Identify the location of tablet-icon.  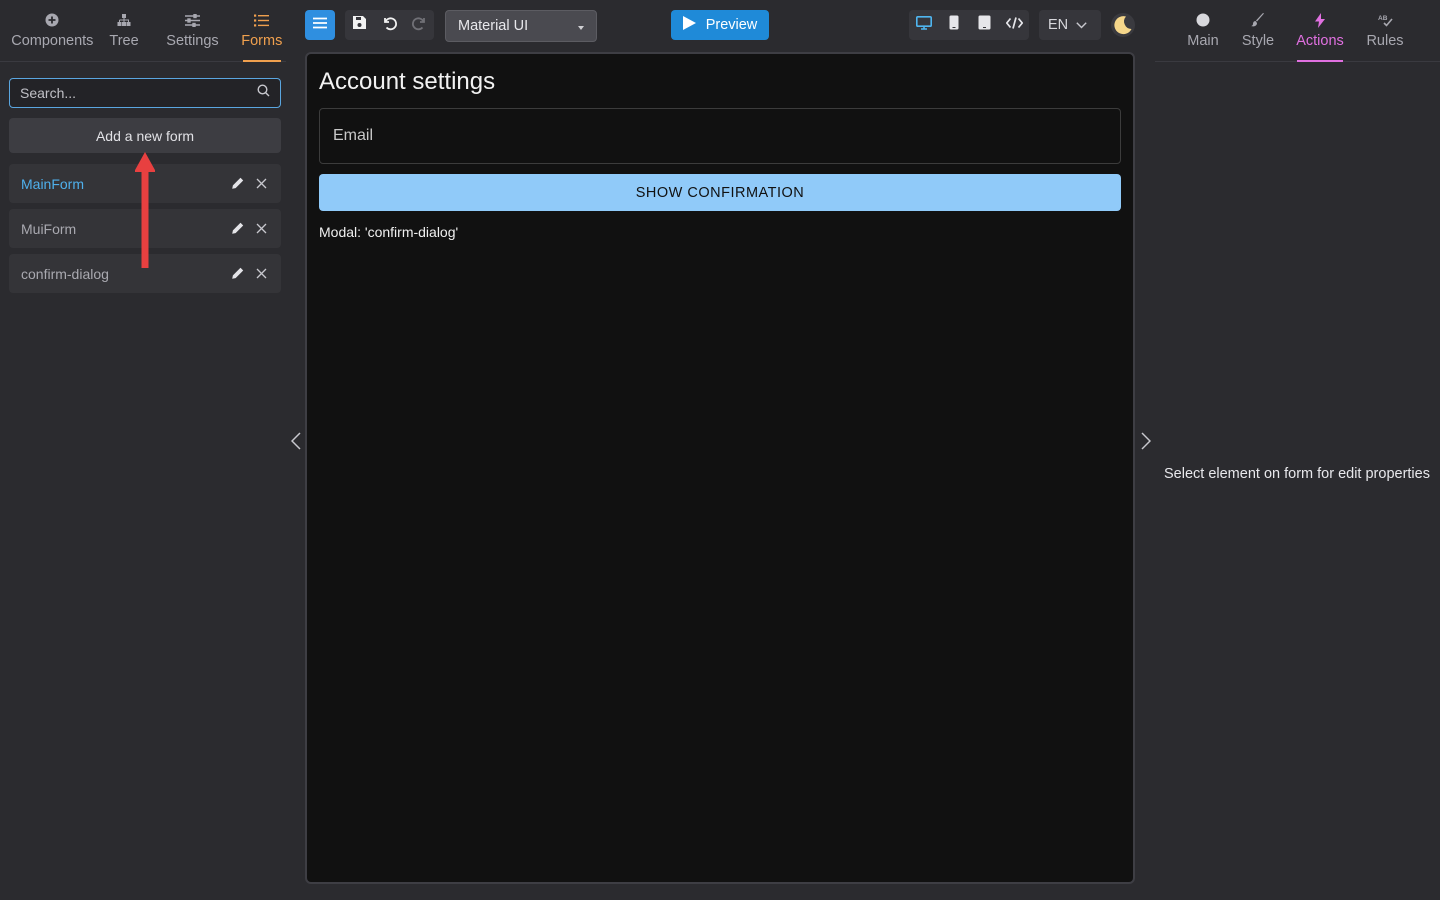
(984, 25).